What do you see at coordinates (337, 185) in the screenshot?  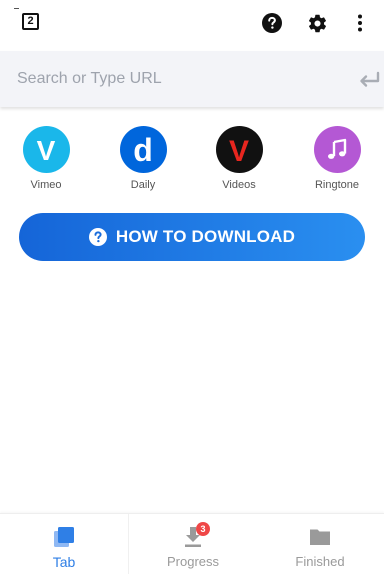 I see `site-label: Ringtone` at bounding box center [337, 185].